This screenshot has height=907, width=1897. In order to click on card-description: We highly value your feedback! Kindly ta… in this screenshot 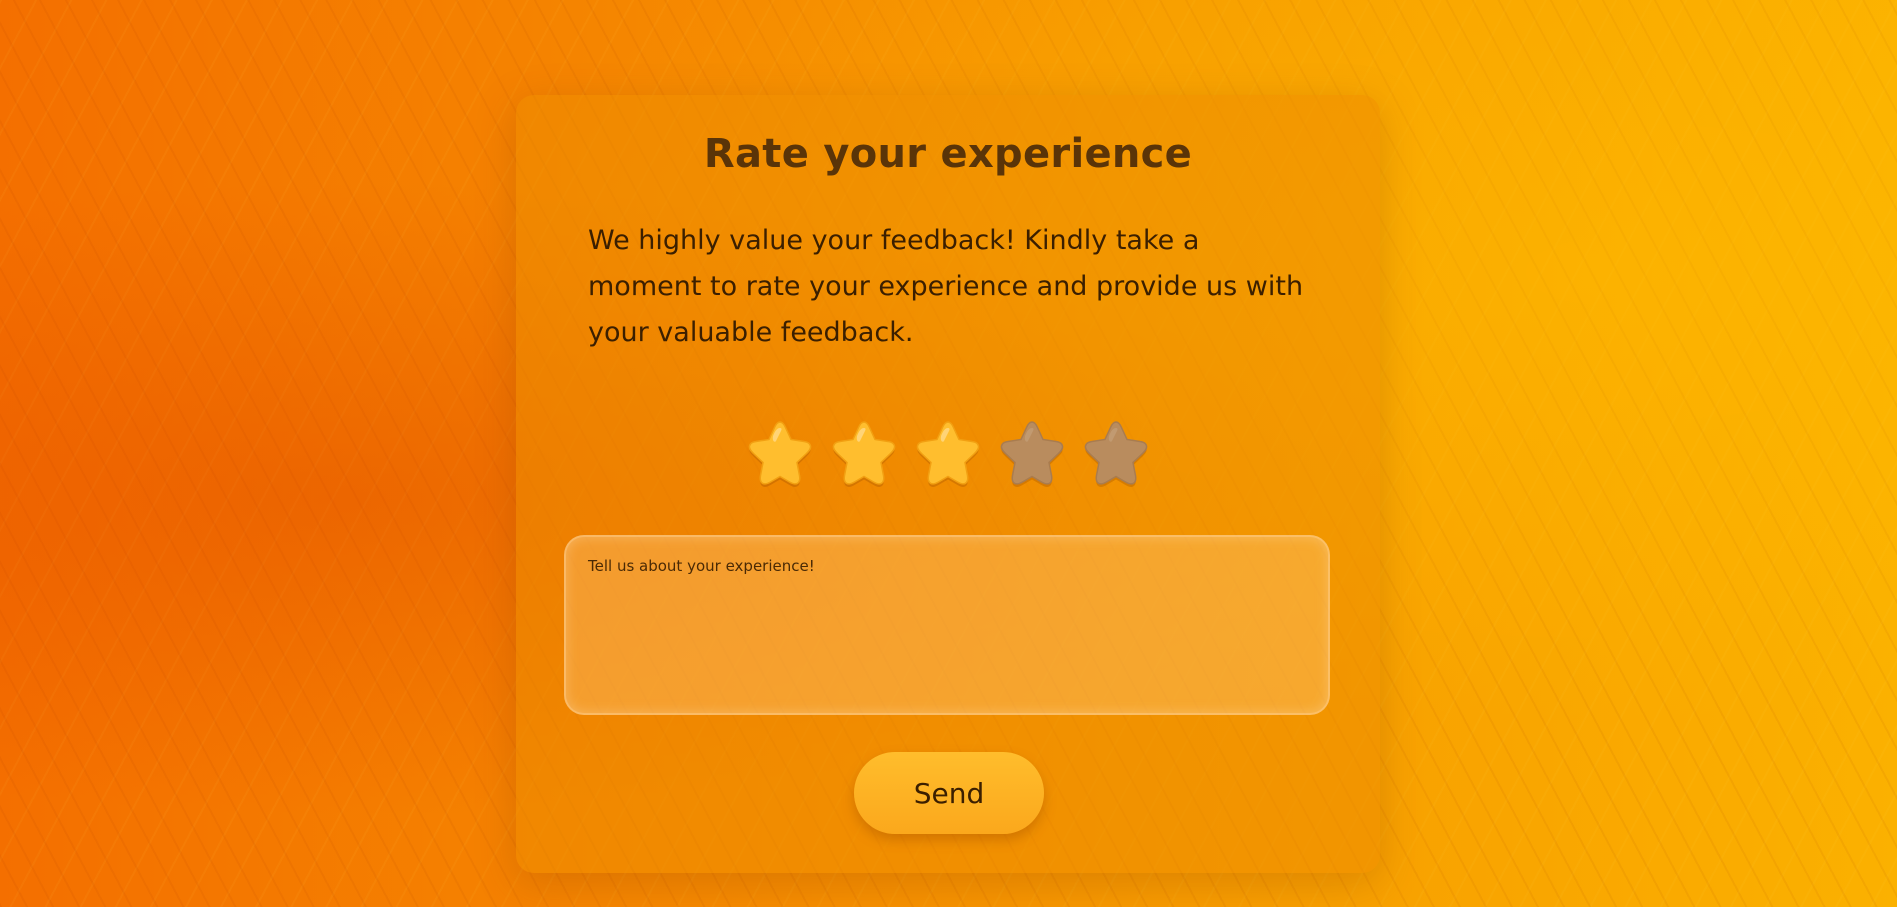, I will do `click(946, 286)`.